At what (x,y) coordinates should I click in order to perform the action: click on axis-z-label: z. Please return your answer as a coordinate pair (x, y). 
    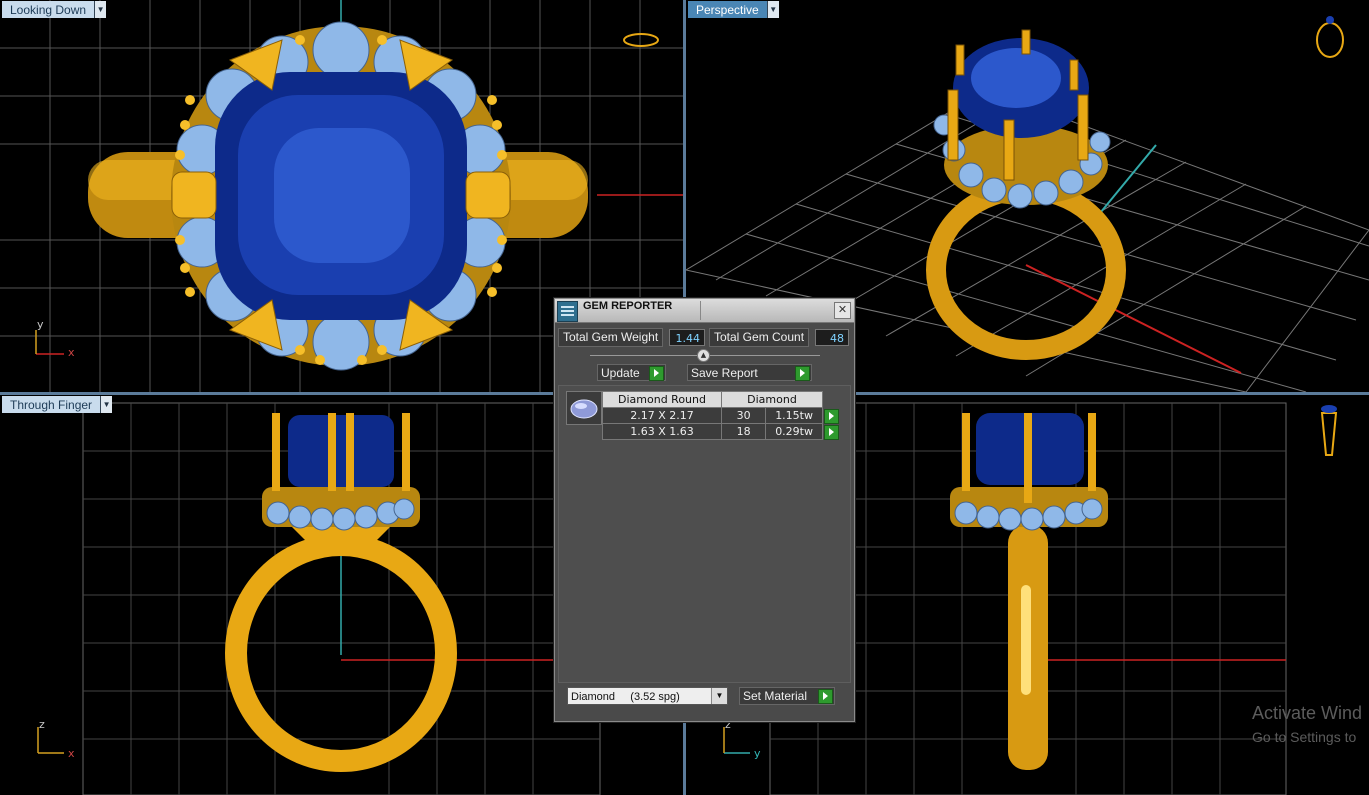
    Looking at the image, I should click on (42, 724).